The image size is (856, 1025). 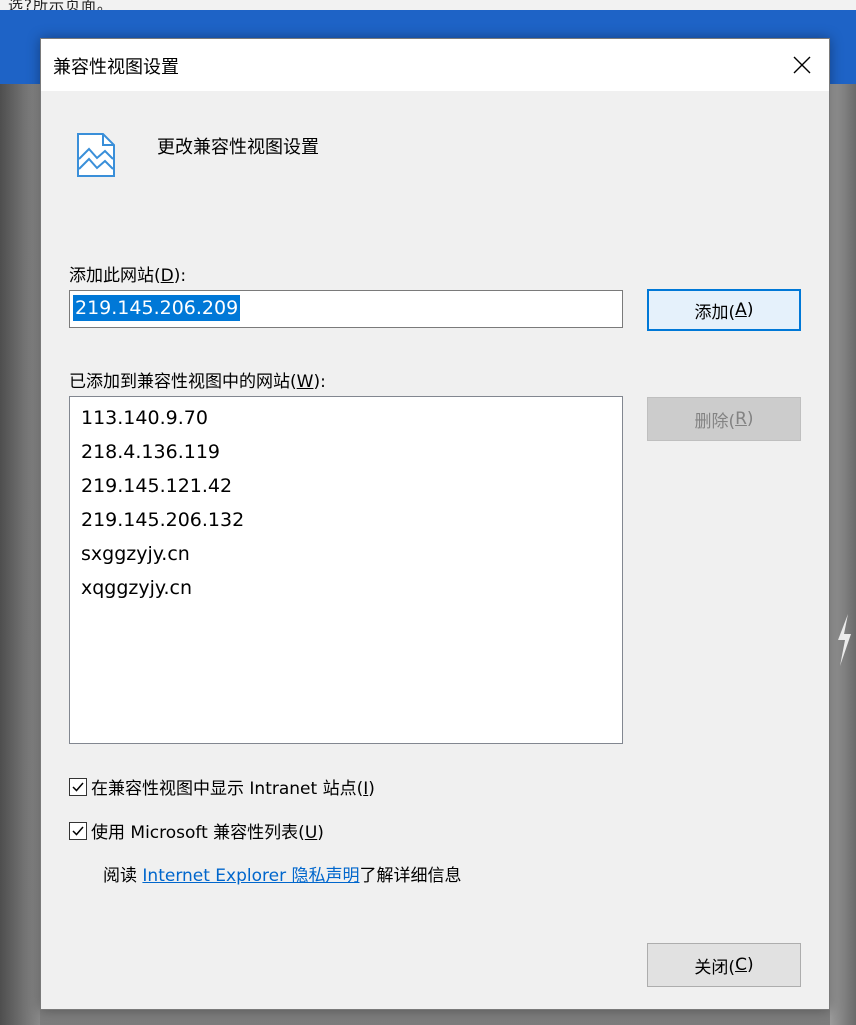 What do you see at coordinates (844, 640) in the screenshot?
I see `background-lightning-icon` at bounding box center [844, 640].